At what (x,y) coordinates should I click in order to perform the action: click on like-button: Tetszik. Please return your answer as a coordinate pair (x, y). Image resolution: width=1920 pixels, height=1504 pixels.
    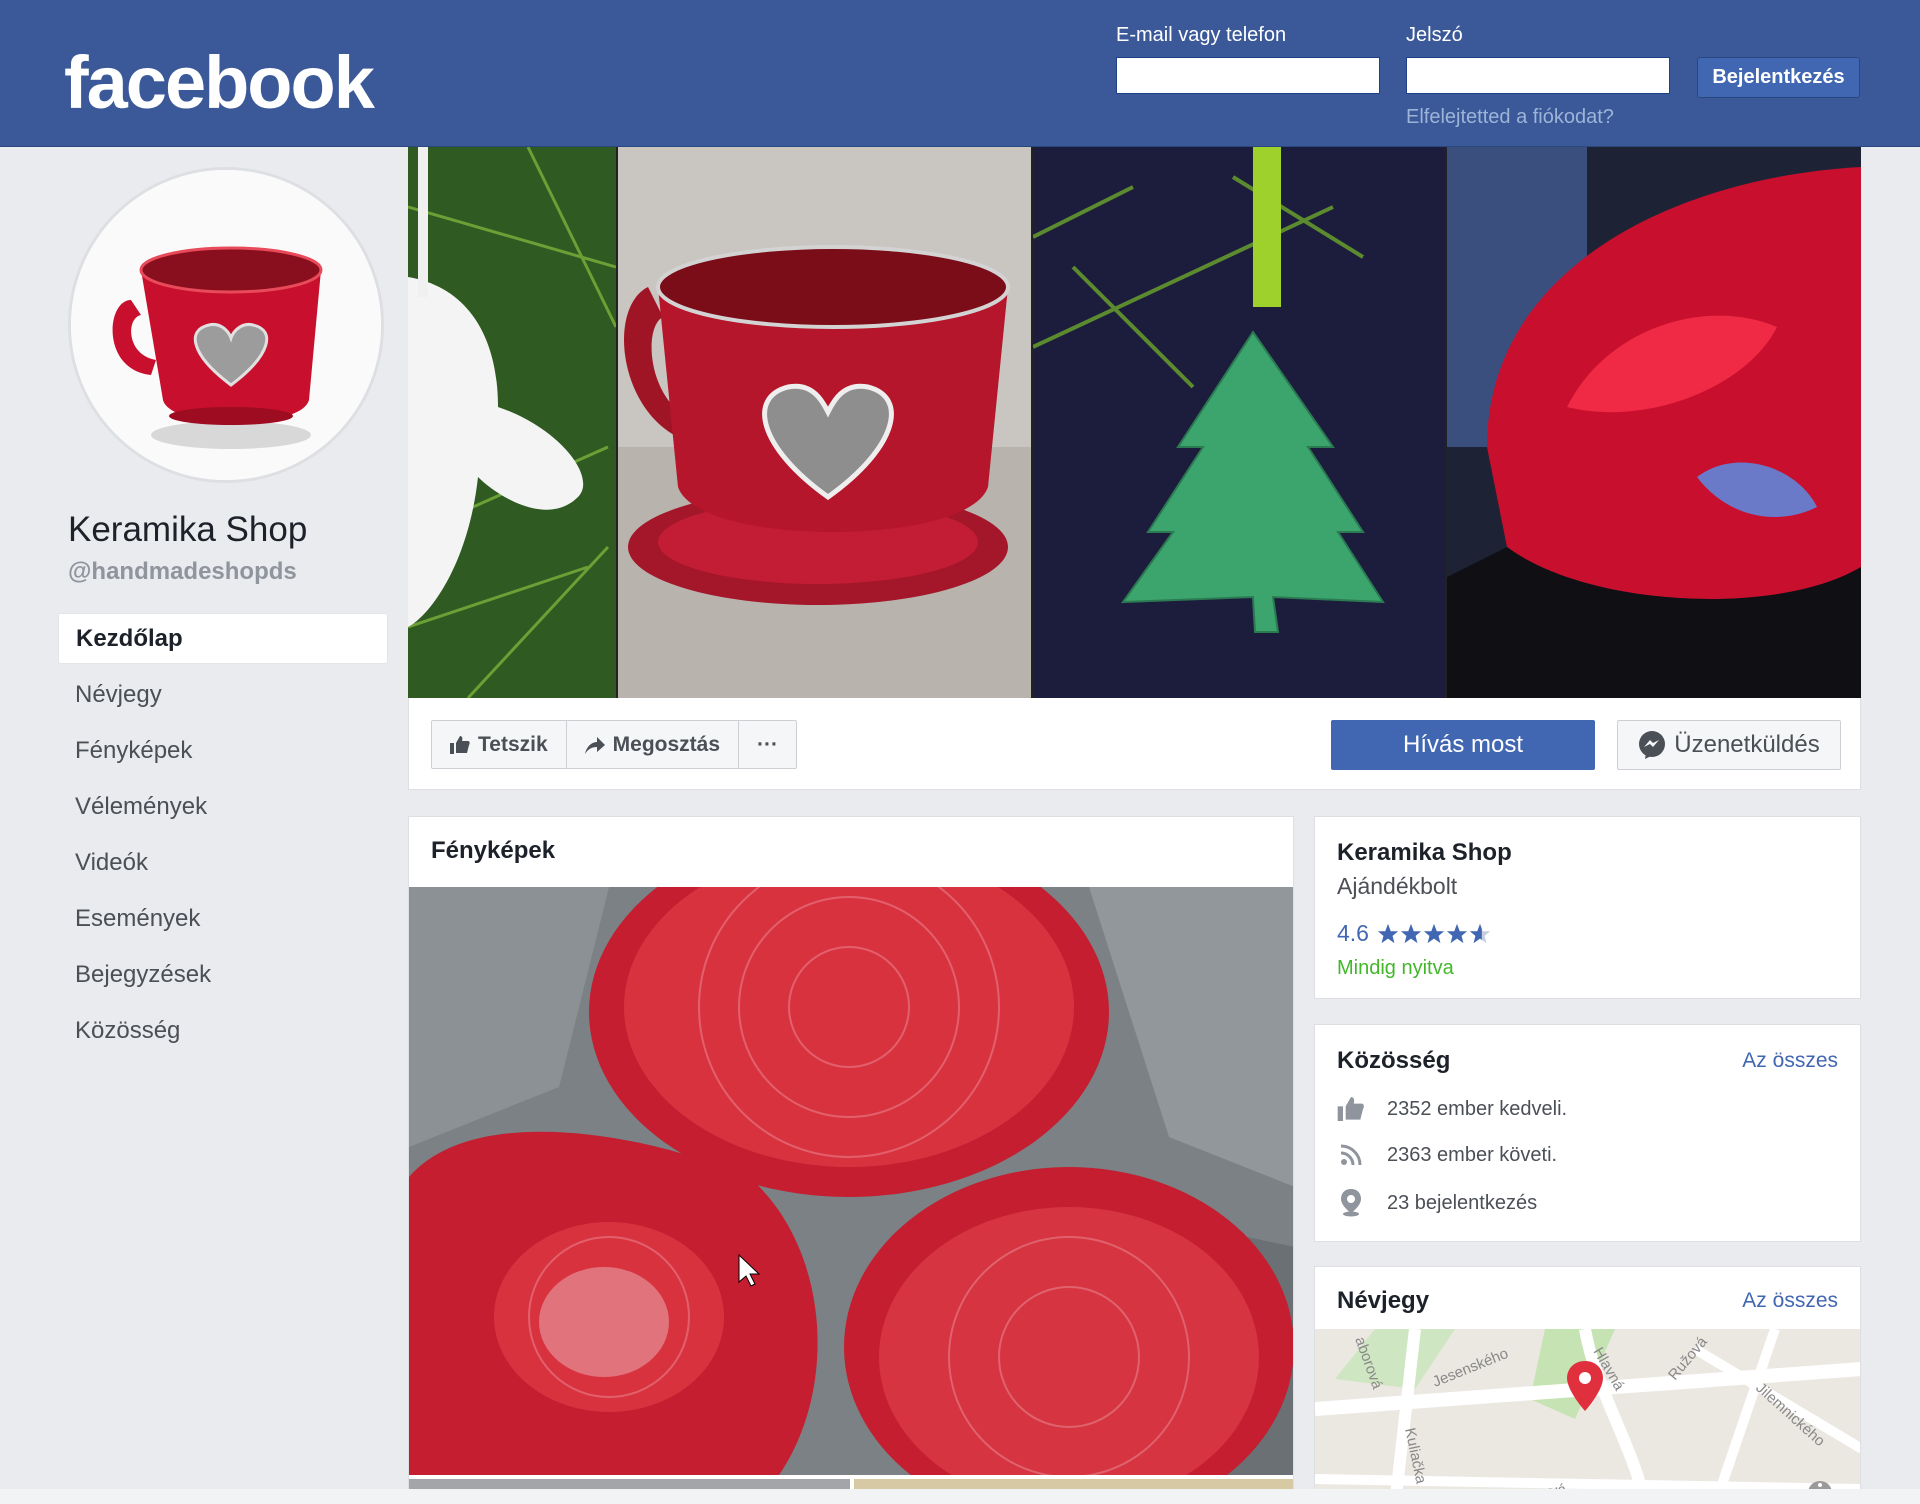
    Looking at the image, I should click on (499, 744).